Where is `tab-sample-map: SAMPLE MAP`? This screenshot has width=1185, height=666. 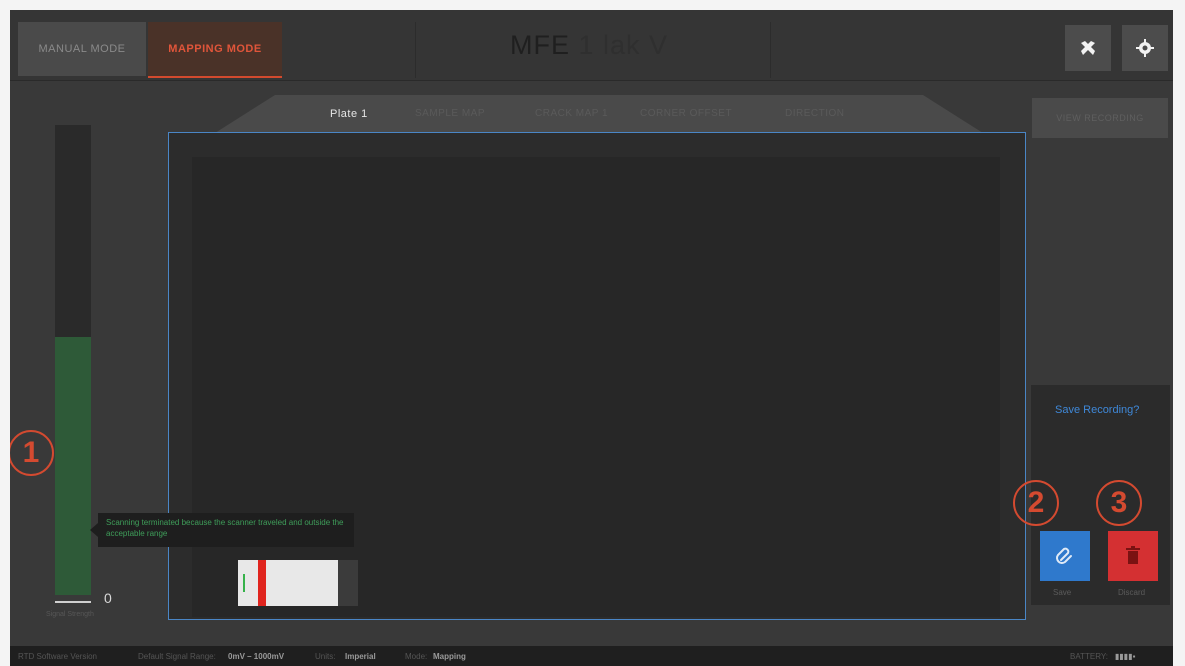
tab-sample-map: SAMPLE MAP is located at coordinates (450, 113).